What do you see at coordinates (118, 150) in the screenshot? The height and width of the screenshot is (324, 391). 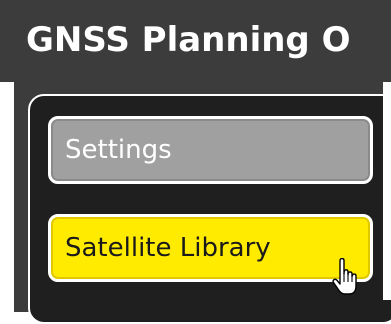 I see `settings-button-label: Settings` at bounding box center [118, 150].